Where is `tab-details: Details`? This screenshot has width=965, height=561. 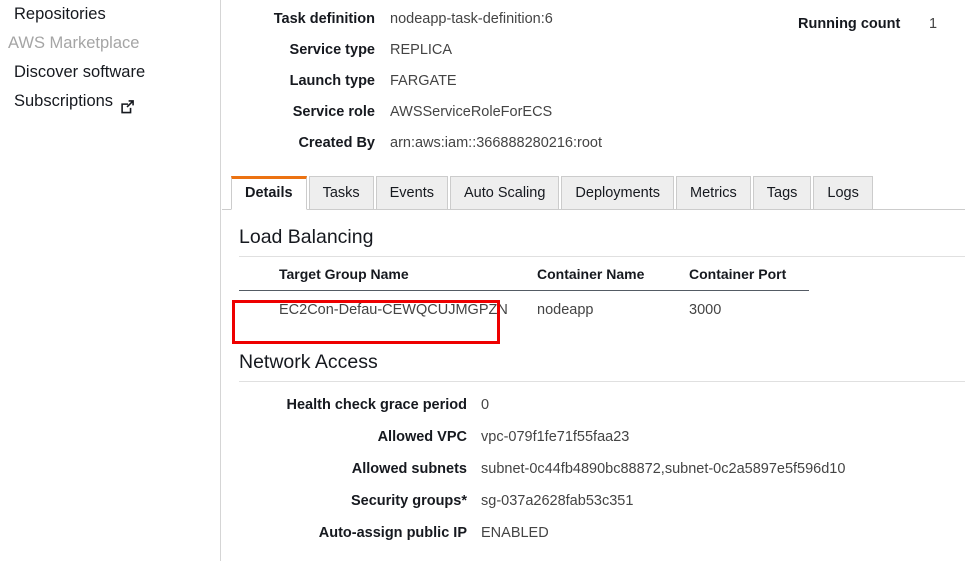 tab-details: Details is located at coordinates (269, 193).